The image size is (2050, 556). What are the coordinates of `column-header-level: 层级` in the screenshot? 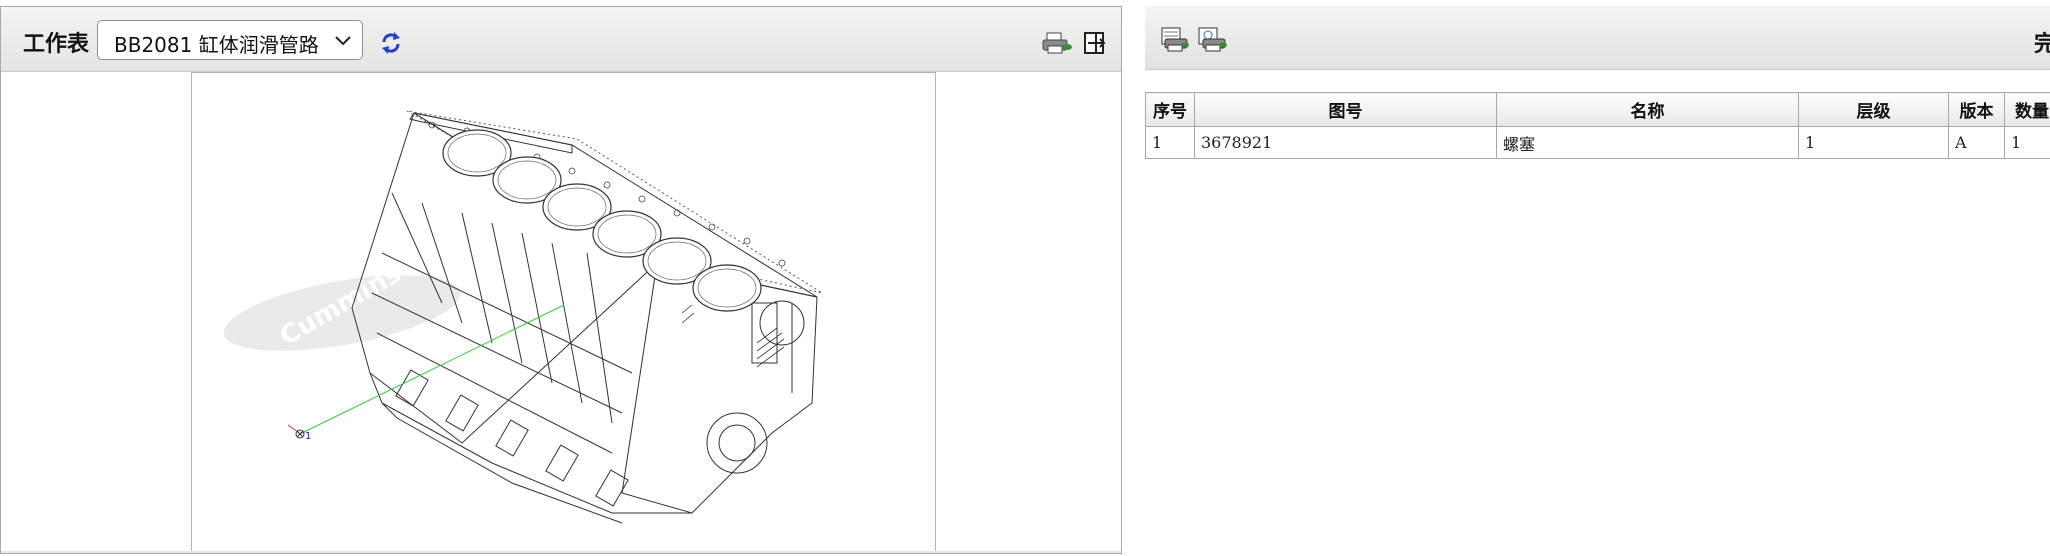 It's located at (1873, 109).